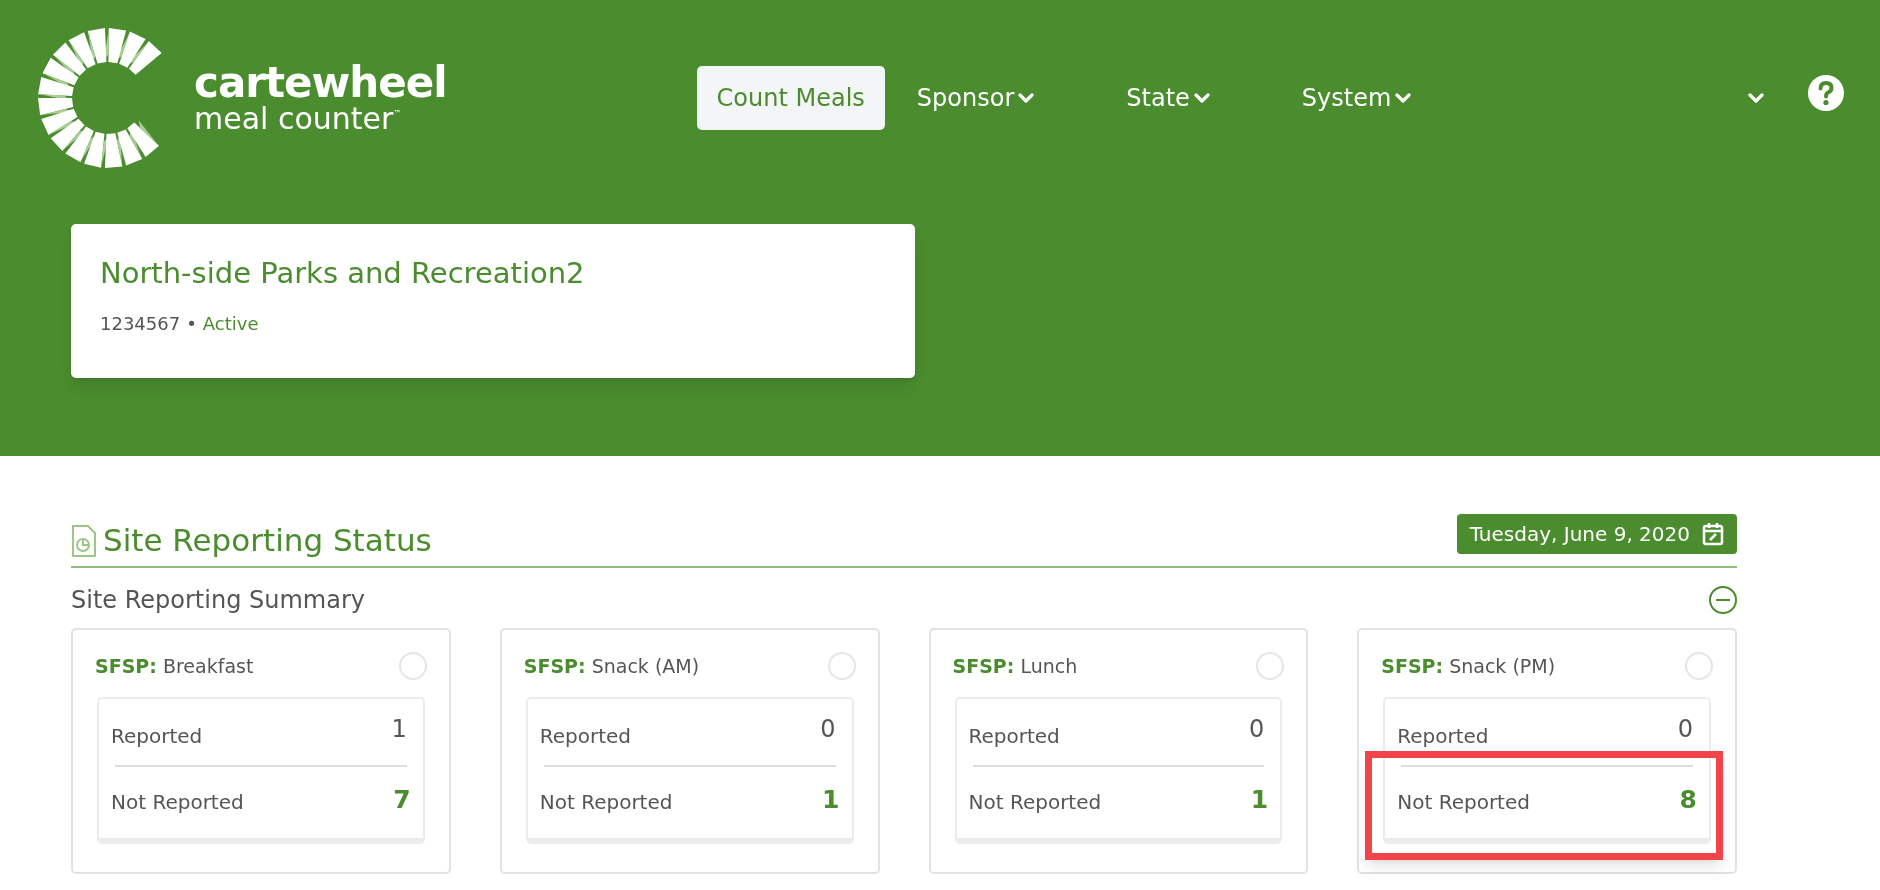  Describe the element at coordinates (1713, 534) in the screenshot. I see `calendar-icon` at that location.